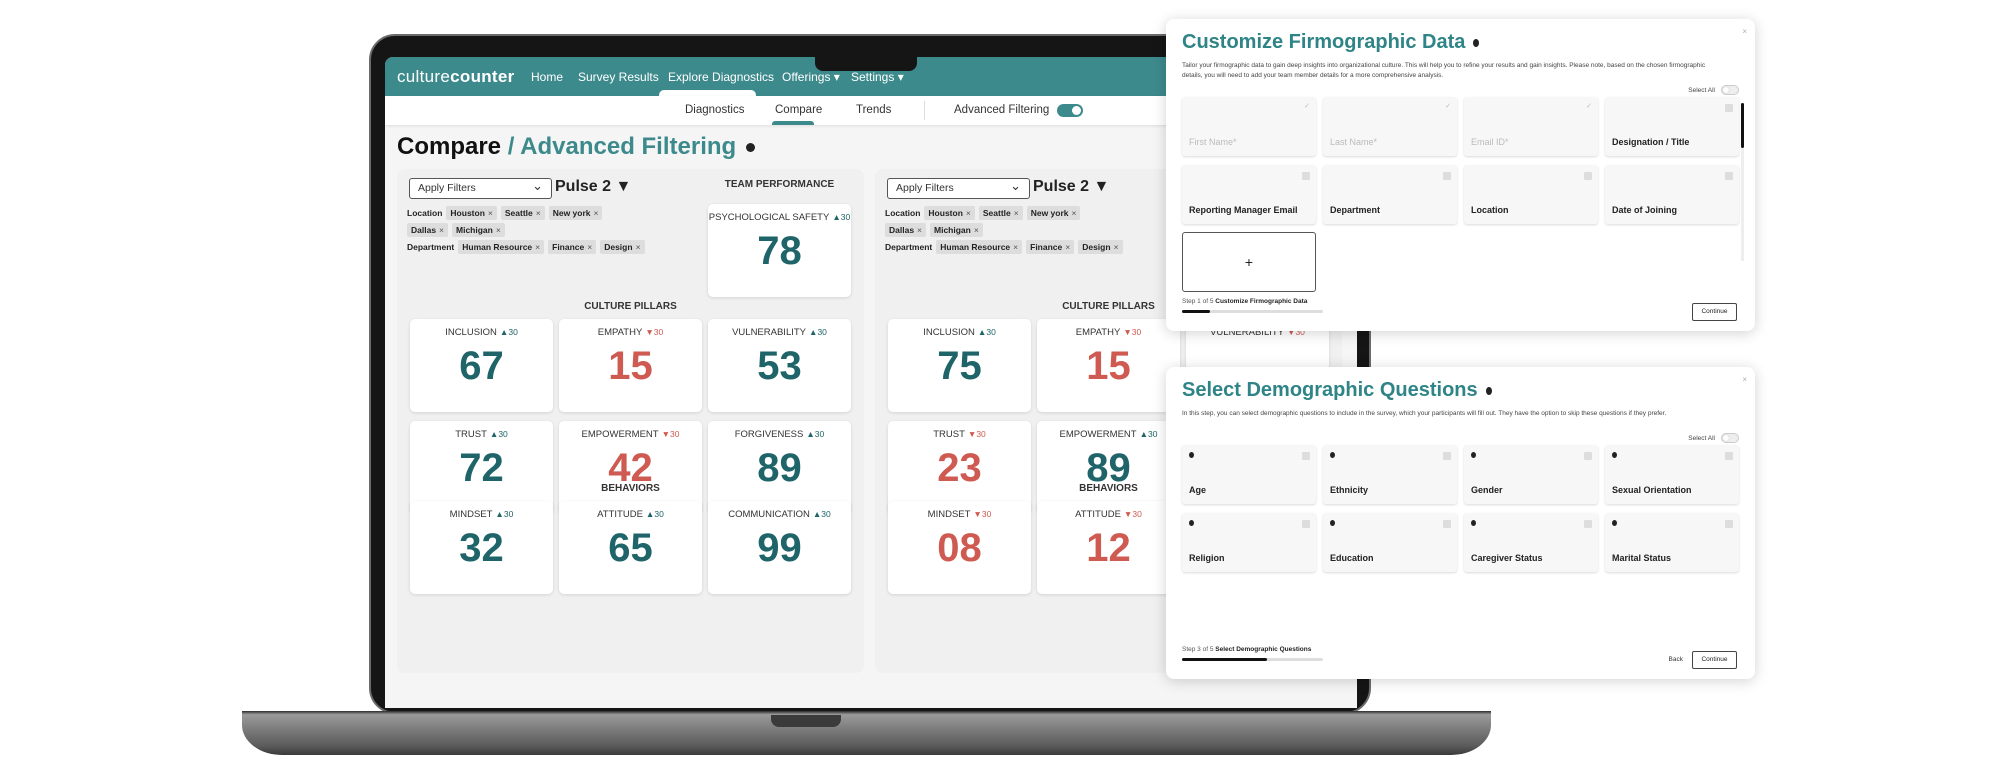 The height and width of the screenshot is (775, 2000). Describe the element at coordinates (630, 365) in the screenshot. I see `pillar-card: EMPATHY ▼30 15` at that location.